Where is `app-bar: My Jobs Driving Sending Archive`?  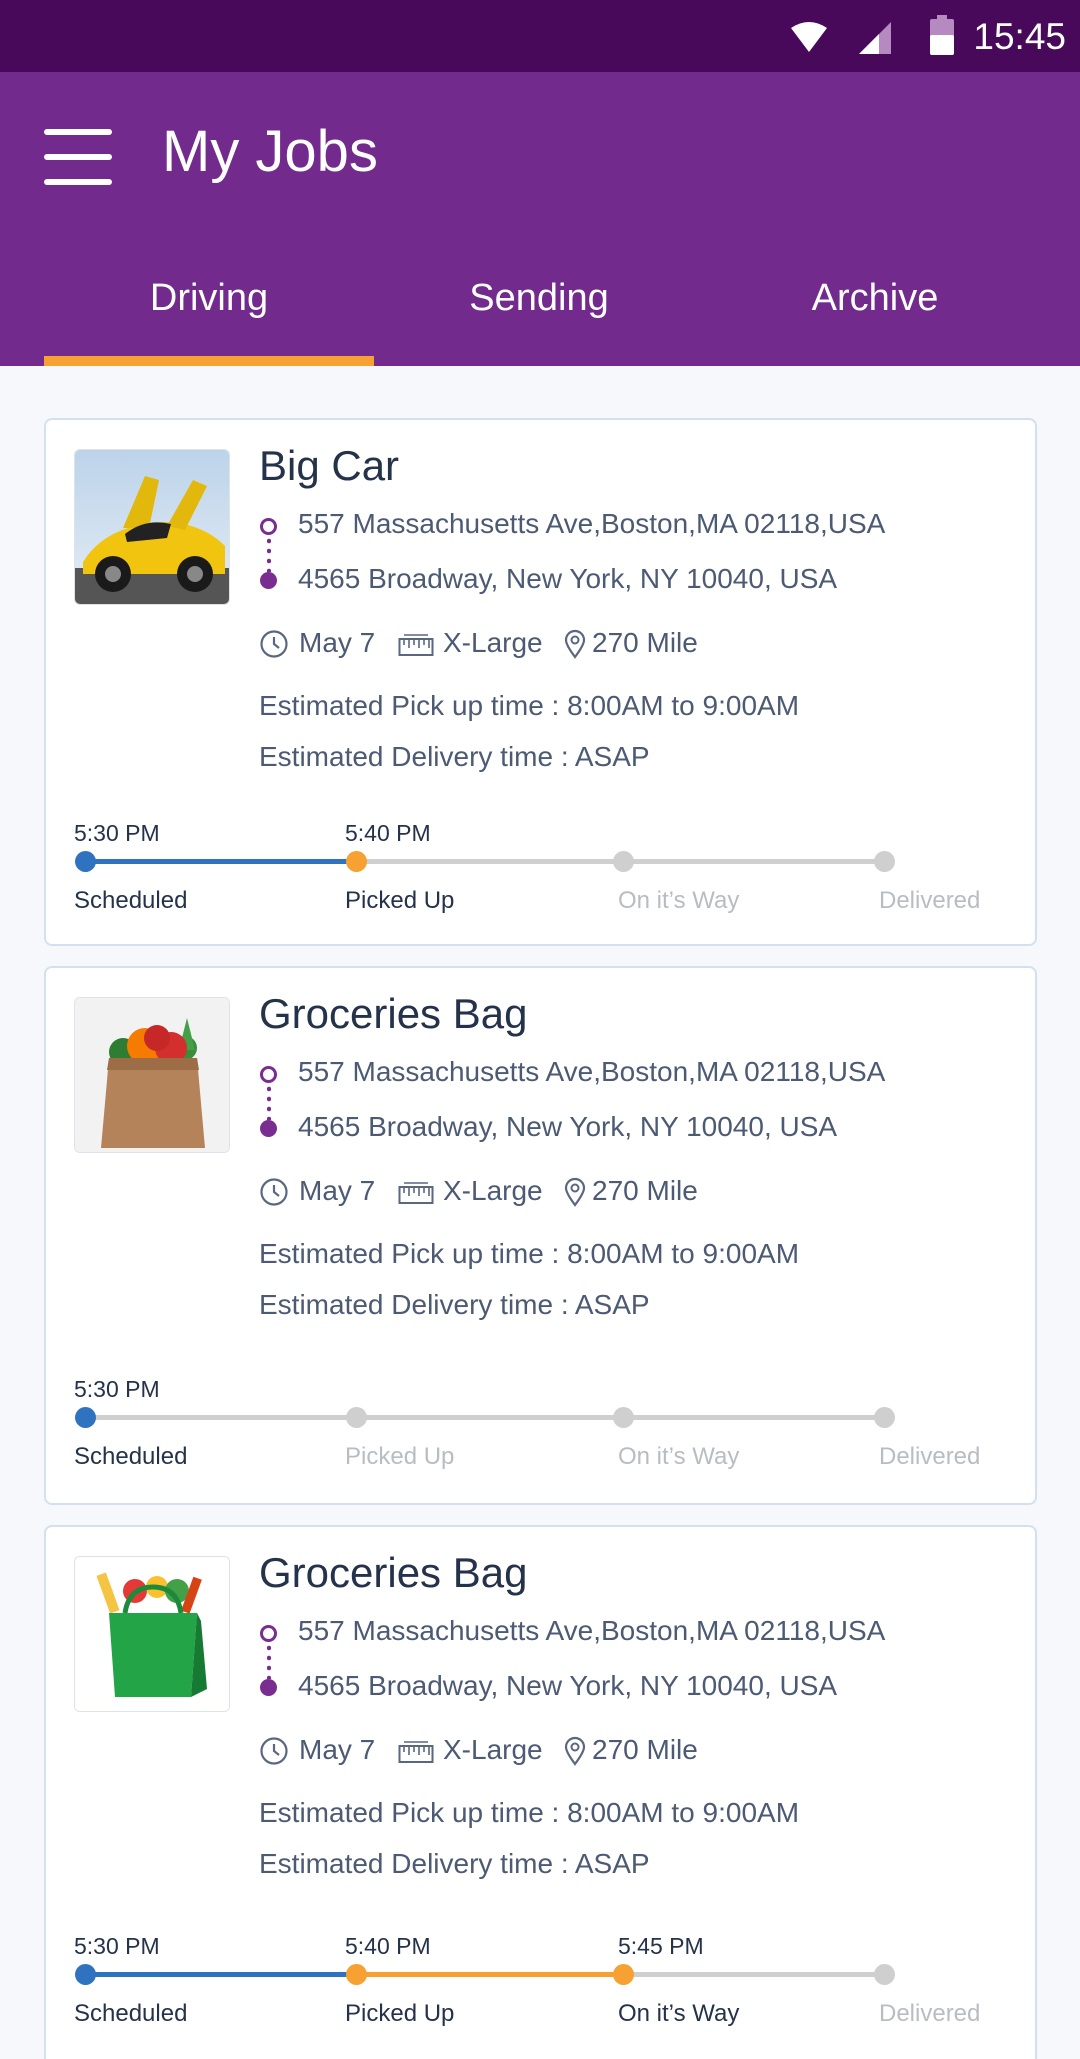
app-bar: My Jobs Driving Sending Archive is located at coordinates (540, 219).